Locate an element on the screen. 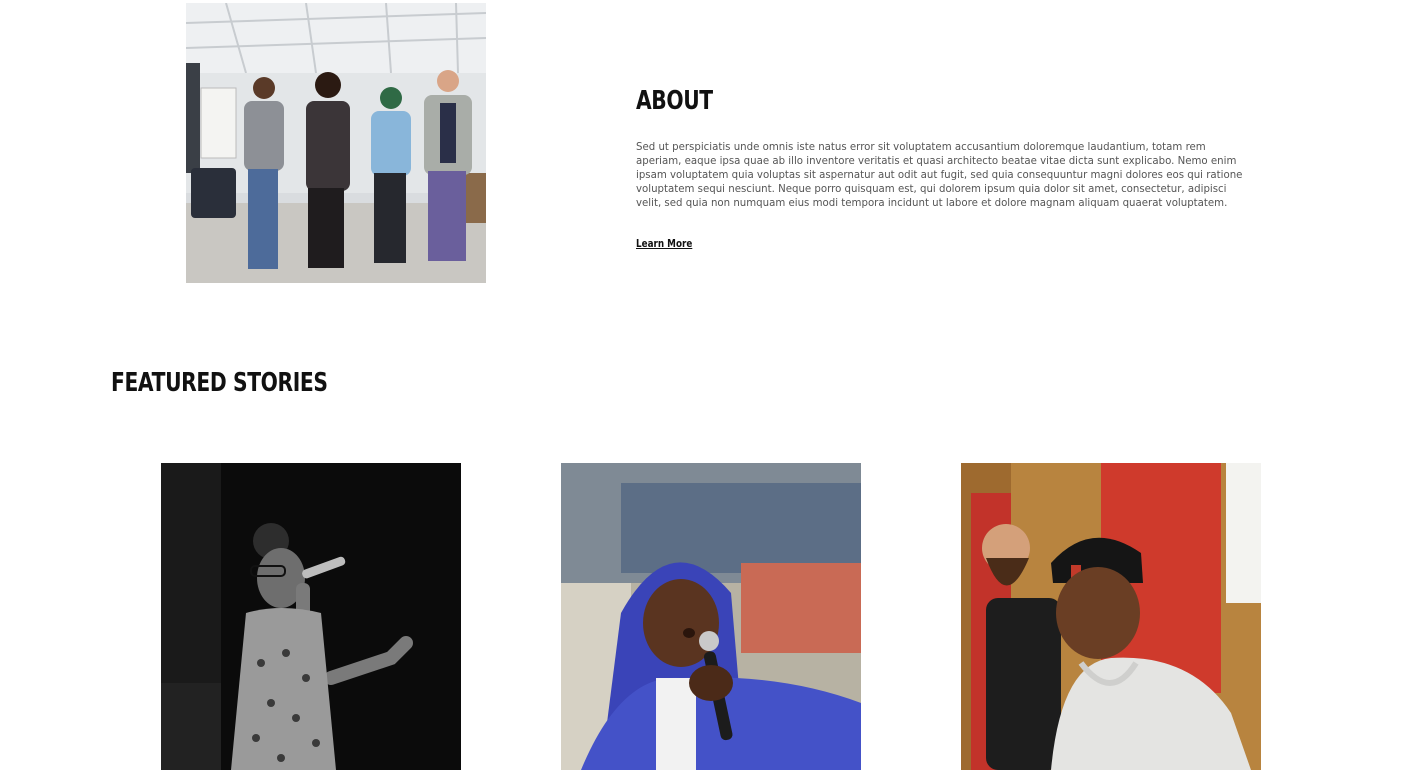 This screenshot has width=1425, height=770. learn-more-link: Learn More is located at coordinates (664, 243).